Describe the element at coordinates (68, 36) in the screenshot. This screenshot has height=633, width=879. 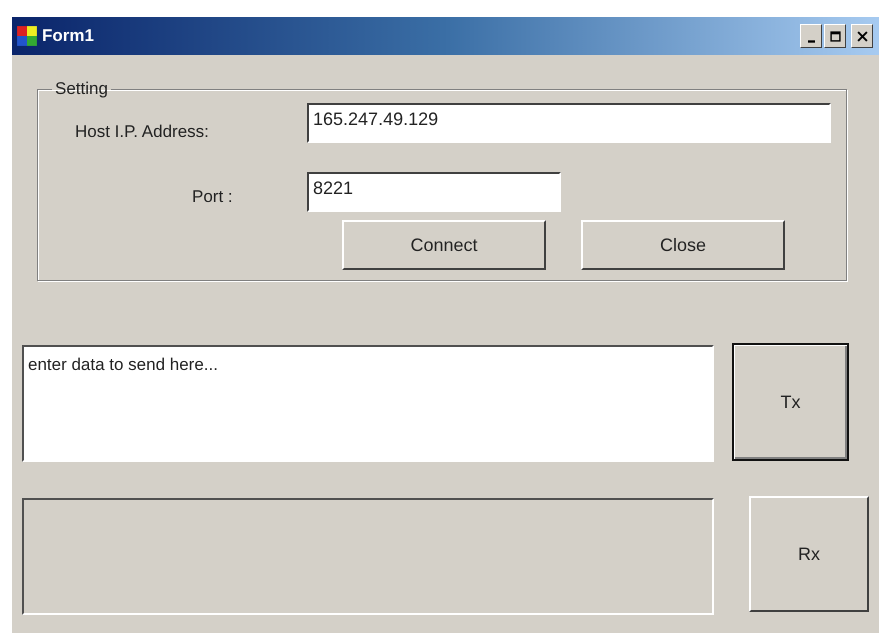
I see `window-title: Form1` at that location.